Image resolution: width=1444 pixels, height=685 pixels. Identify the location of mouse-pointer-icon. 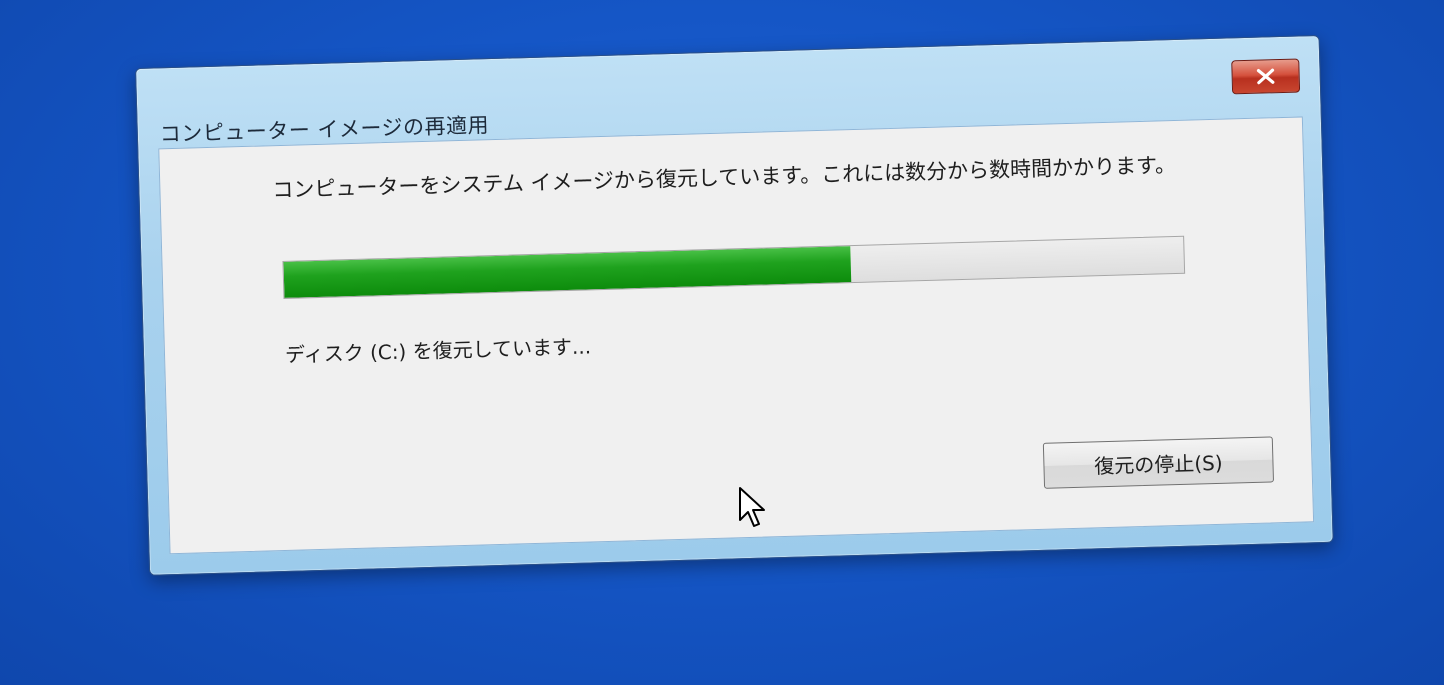
(752, 508).